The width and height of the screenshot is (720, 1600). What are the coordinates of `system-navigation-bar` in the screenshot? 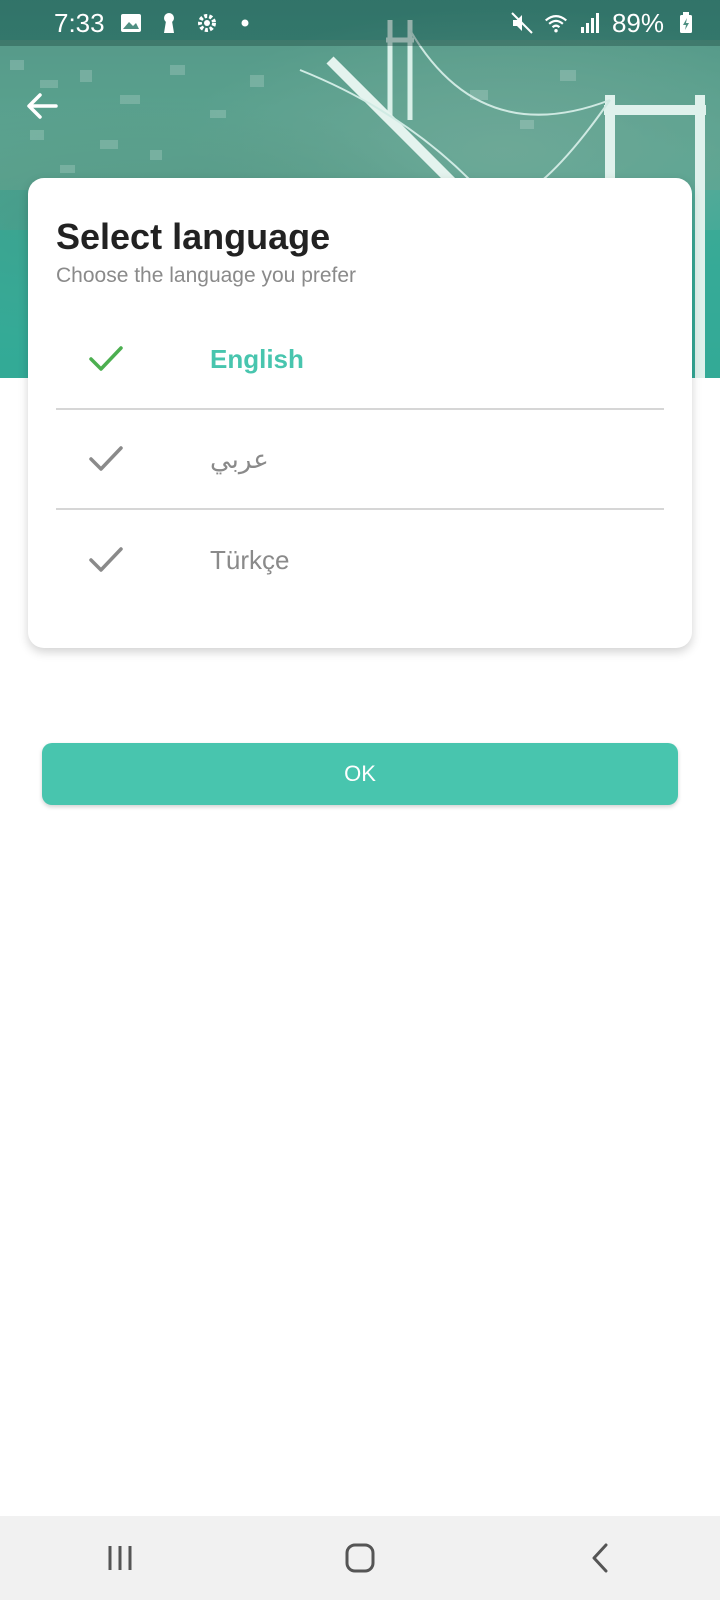 It's located at (360, 1558).